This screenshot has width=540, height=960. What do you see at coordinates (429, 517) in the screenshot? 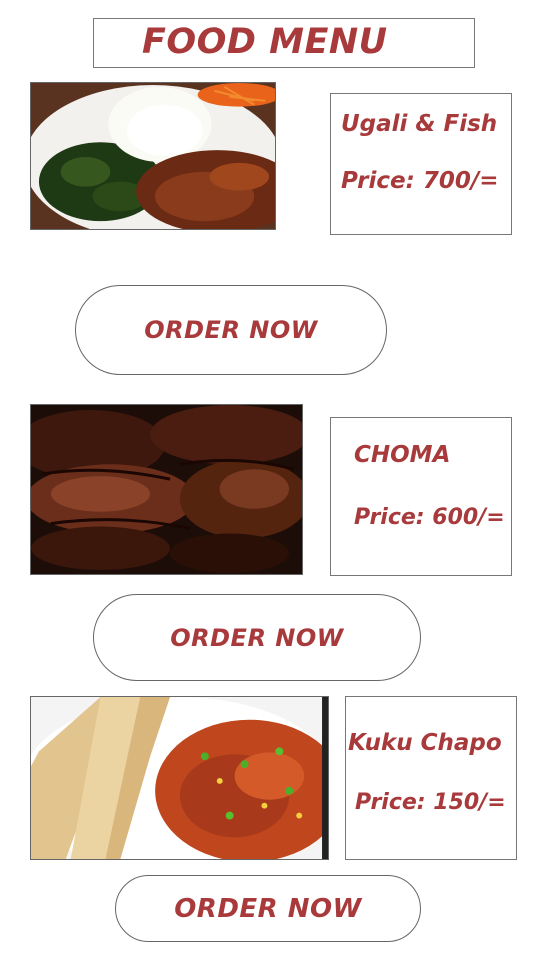
I see `menu-item-price: Price: 600/=` at bounding box center [429, 517].